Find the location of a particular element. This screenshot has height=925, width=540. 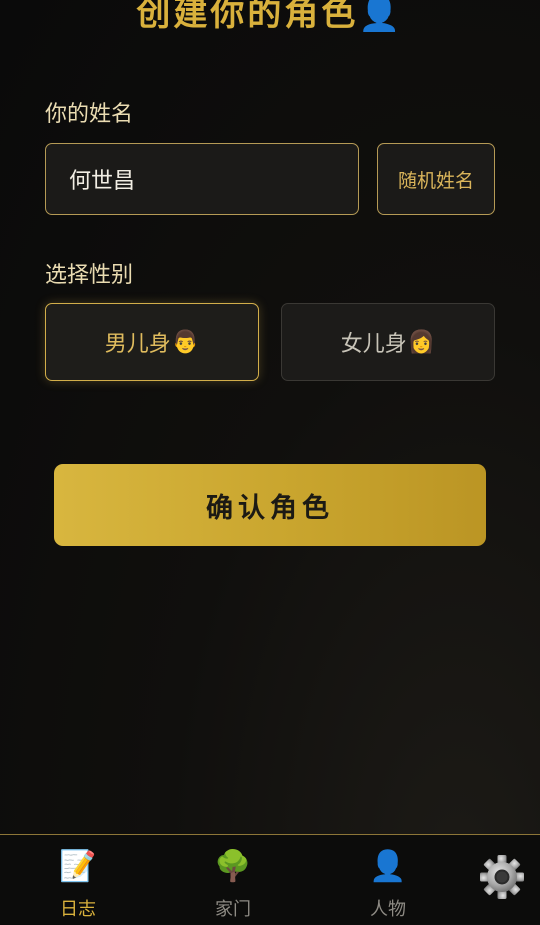

gender-female-button: 女儿身 👩 is located at coordinates (388, 342).